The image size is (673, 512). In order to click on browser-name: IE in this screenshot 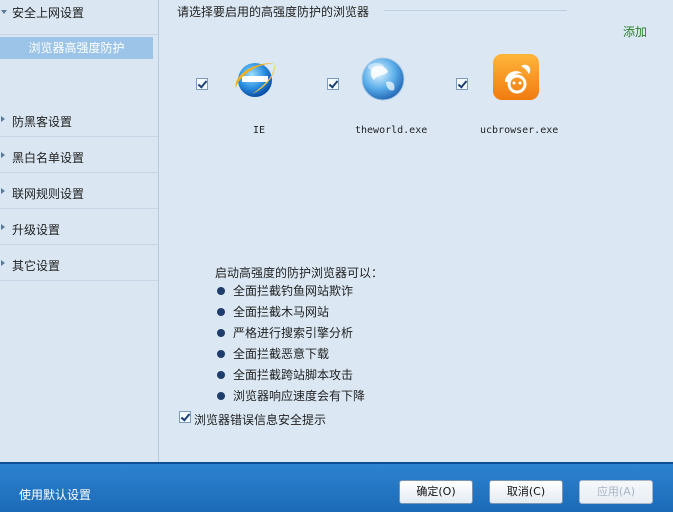, I will do `click(259, 130)`.